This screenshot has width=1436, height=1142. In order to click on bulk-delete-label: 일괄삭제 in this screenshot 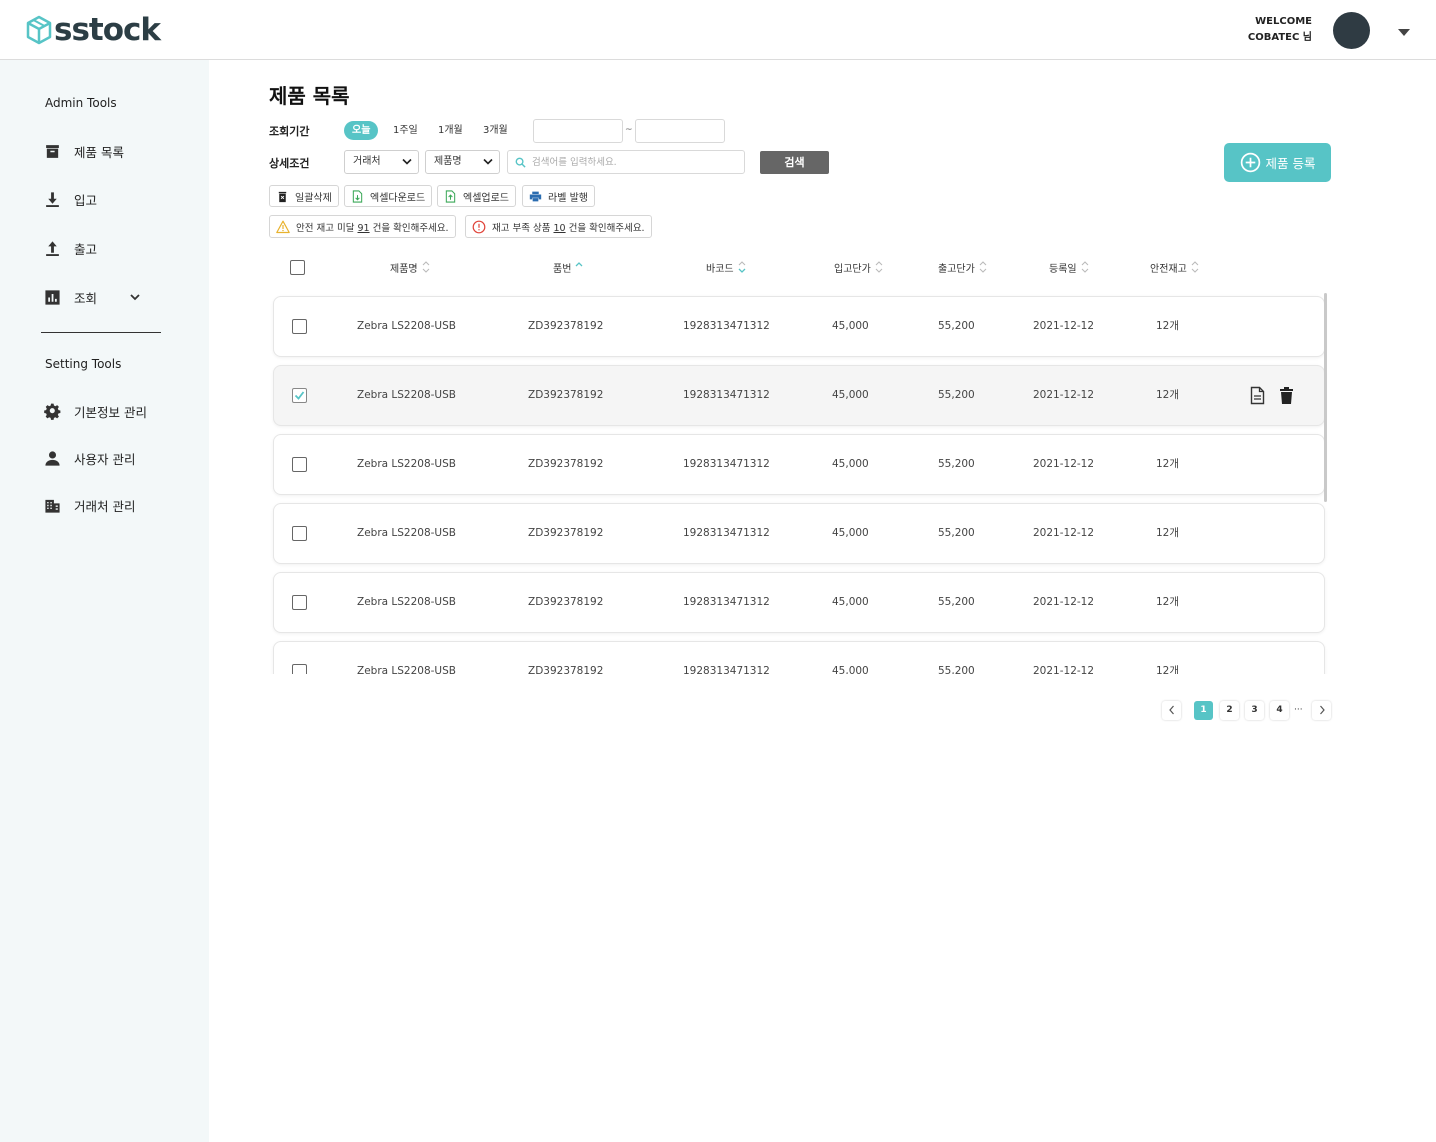, I will do `click(313, 198)`.